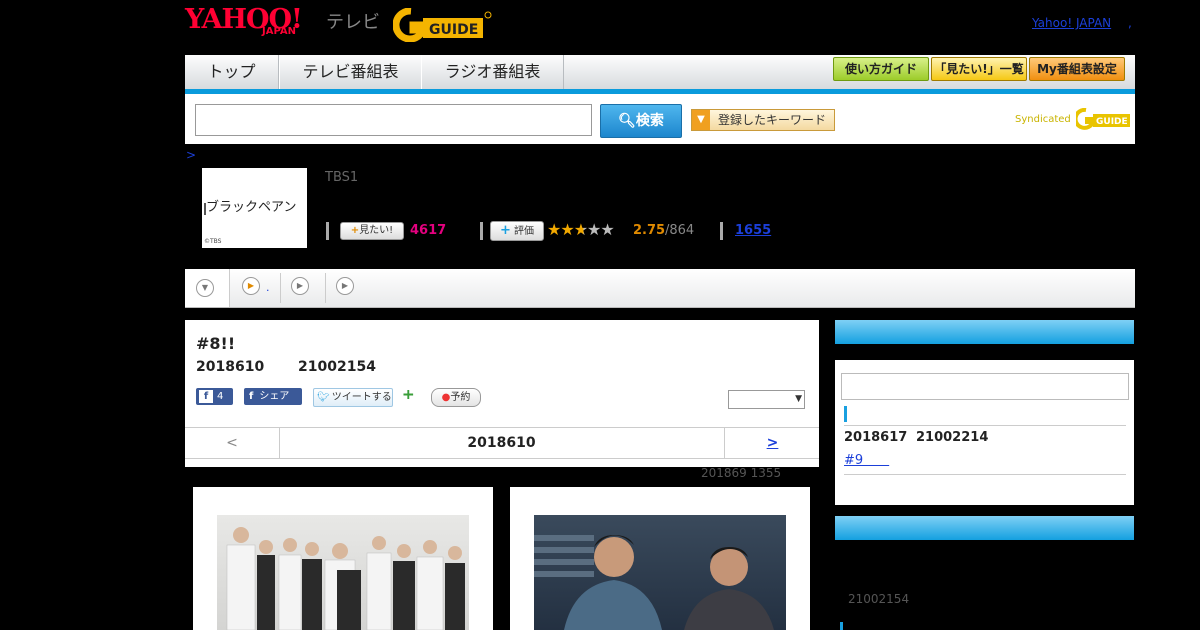 The width and height of the screenshot is (1200, 630). What do you see at coordinates (376, 230) in the screenshot?
I see `mitai-label: 見たい!` at bounding box center [376, 230].